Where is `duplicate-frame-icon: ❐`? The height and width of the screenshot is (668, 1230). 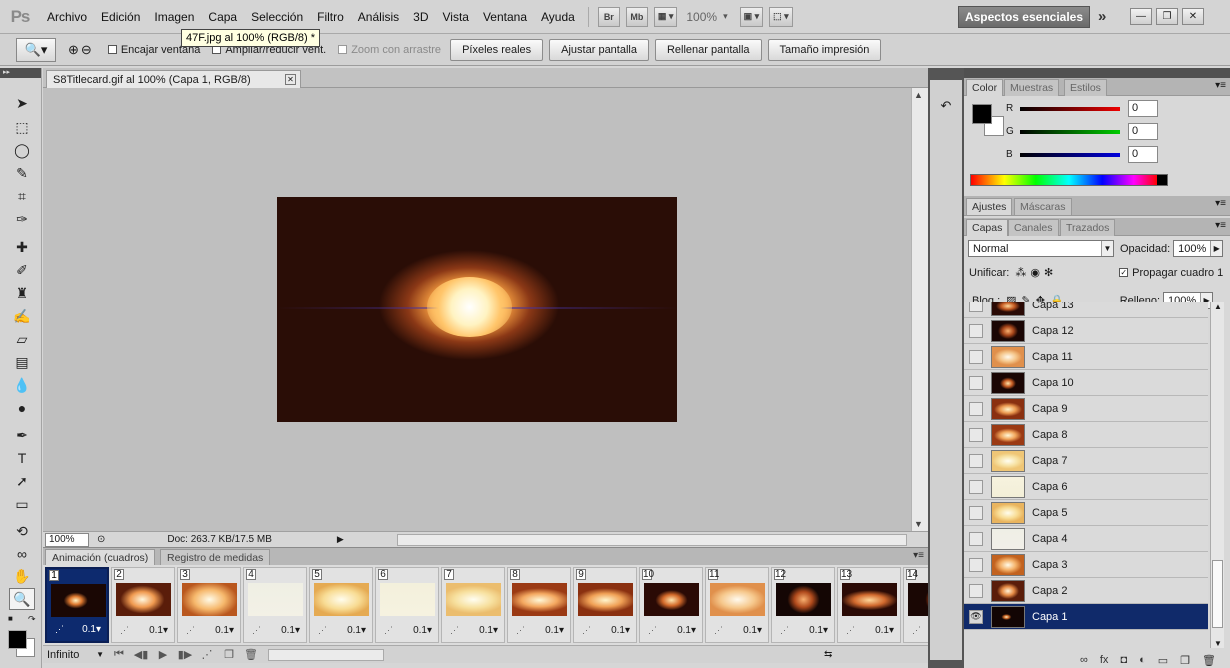 duplicate-frame-icon: ❐ is located at coordinates (229, 654).